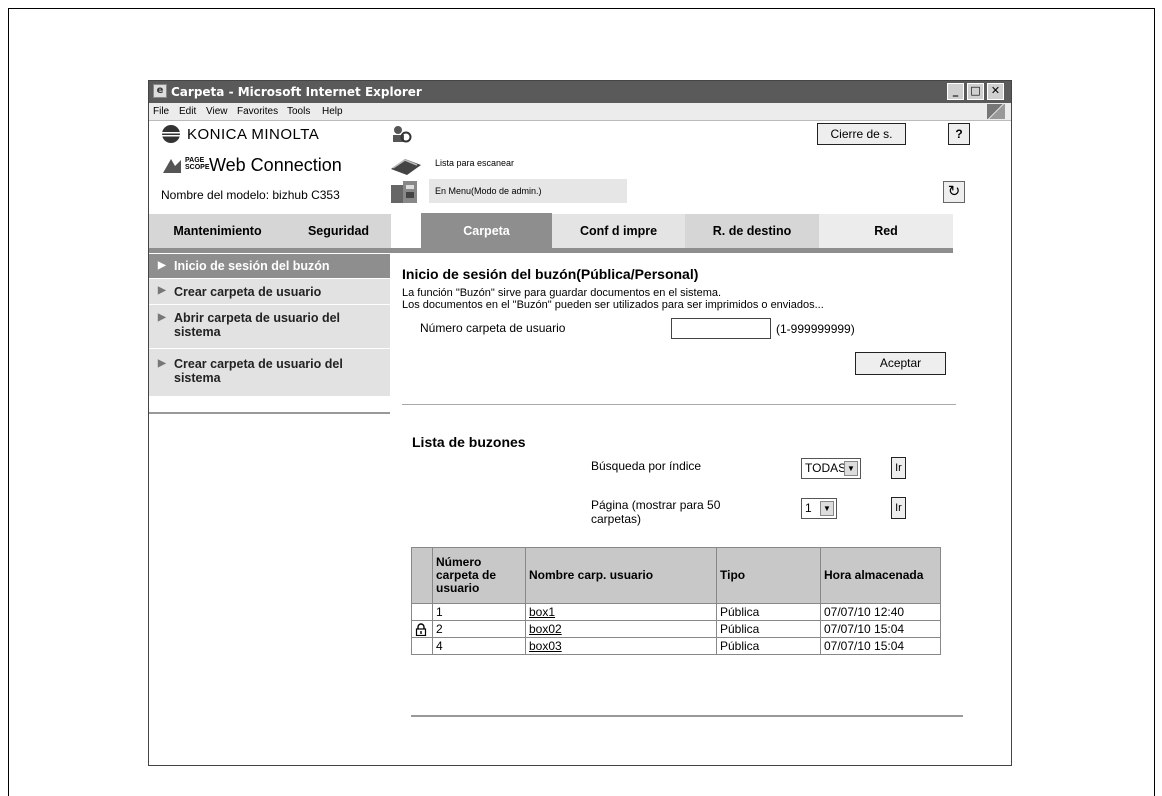 This screenshot has width=1162, height=796. Describe the element at coordinates (880, 612) in the screenshot. I see `folder-time: 07/07/10 12:40` at that location.